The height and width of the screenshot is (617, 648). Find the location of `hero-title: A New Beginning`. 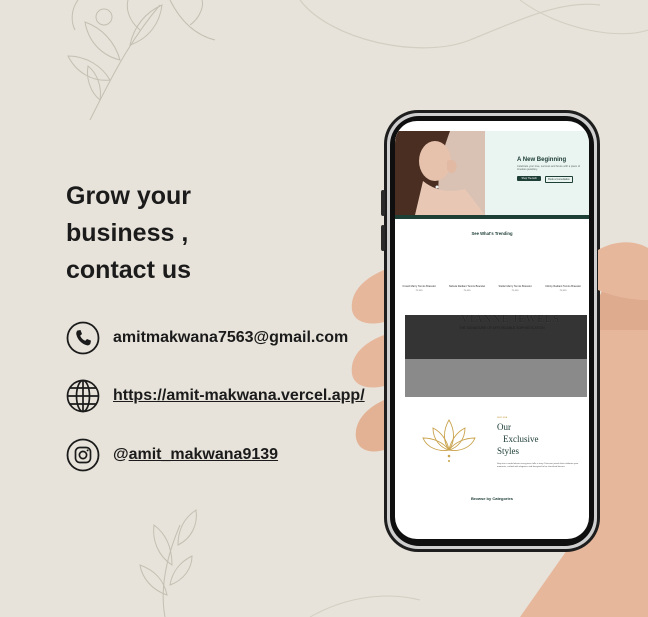

hero-title: A New Beginning is located at coordinates (542, 160).